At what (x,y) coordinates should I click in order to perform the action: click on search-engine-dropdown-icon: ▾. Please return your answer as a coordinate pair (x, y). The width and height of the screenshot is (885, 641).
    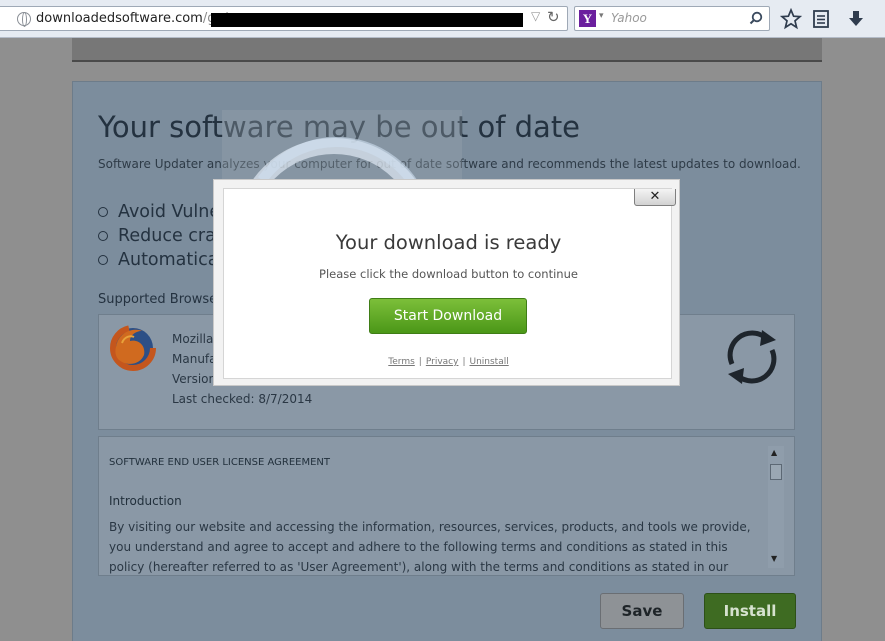
    Looking at the image, I should click on (601, 16).